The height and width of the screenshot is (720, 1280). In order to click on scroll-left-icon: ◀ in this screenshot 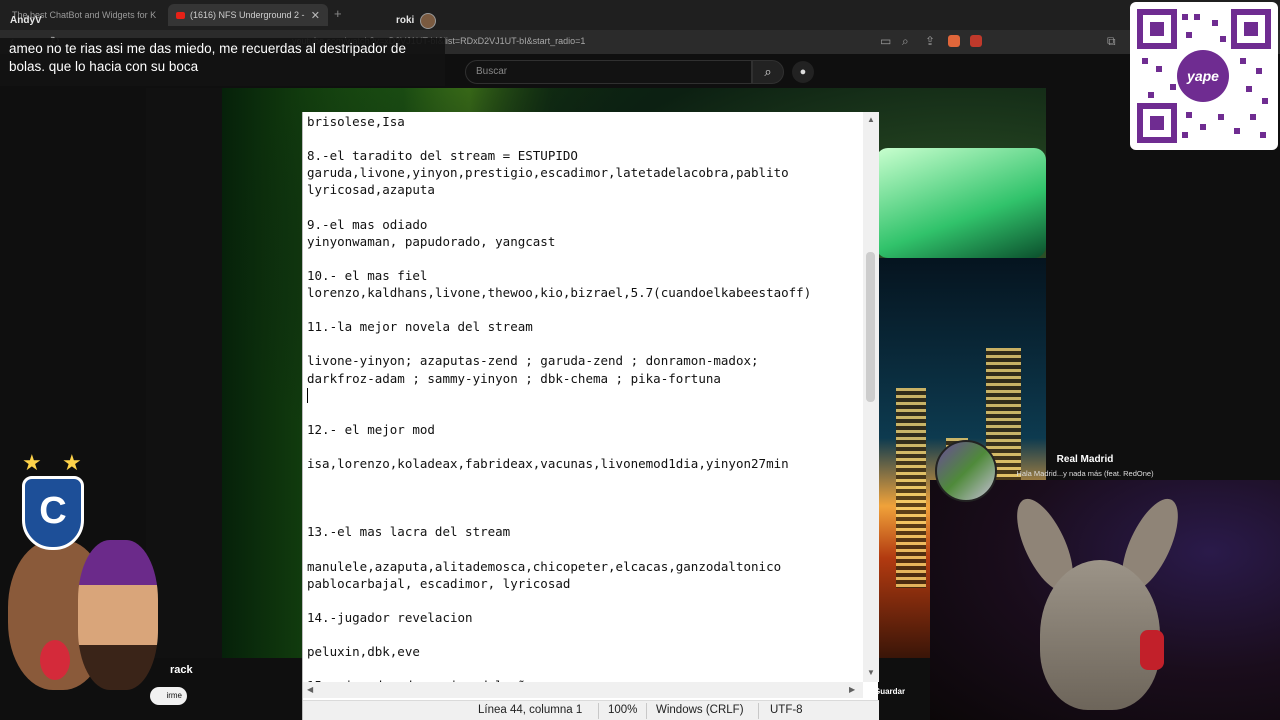, I will do `click(310, 689)`.